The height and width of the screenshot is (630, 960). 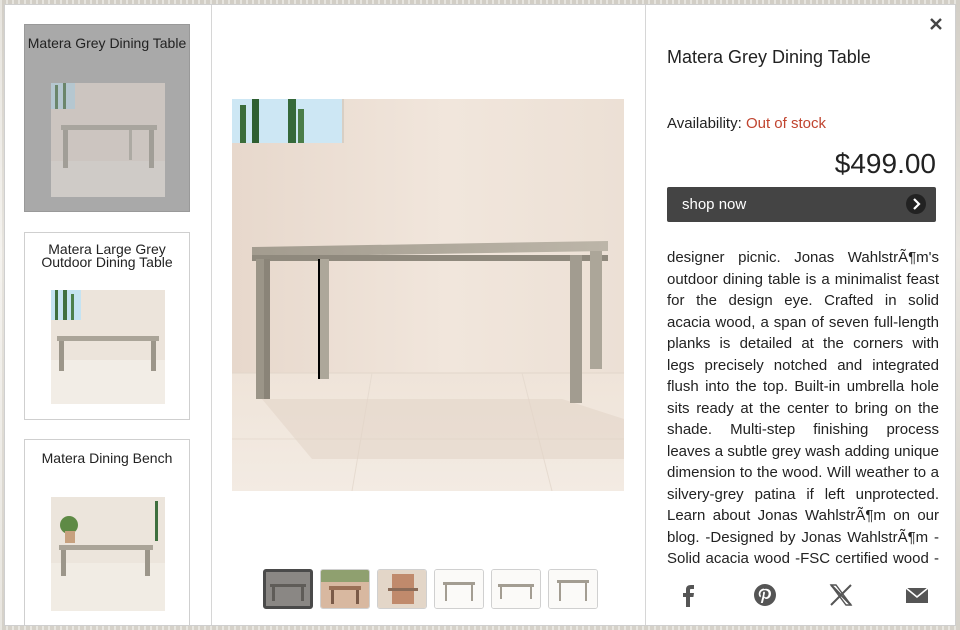 I want to click on shop-now-label: shop now, so click(x=714, y=204).